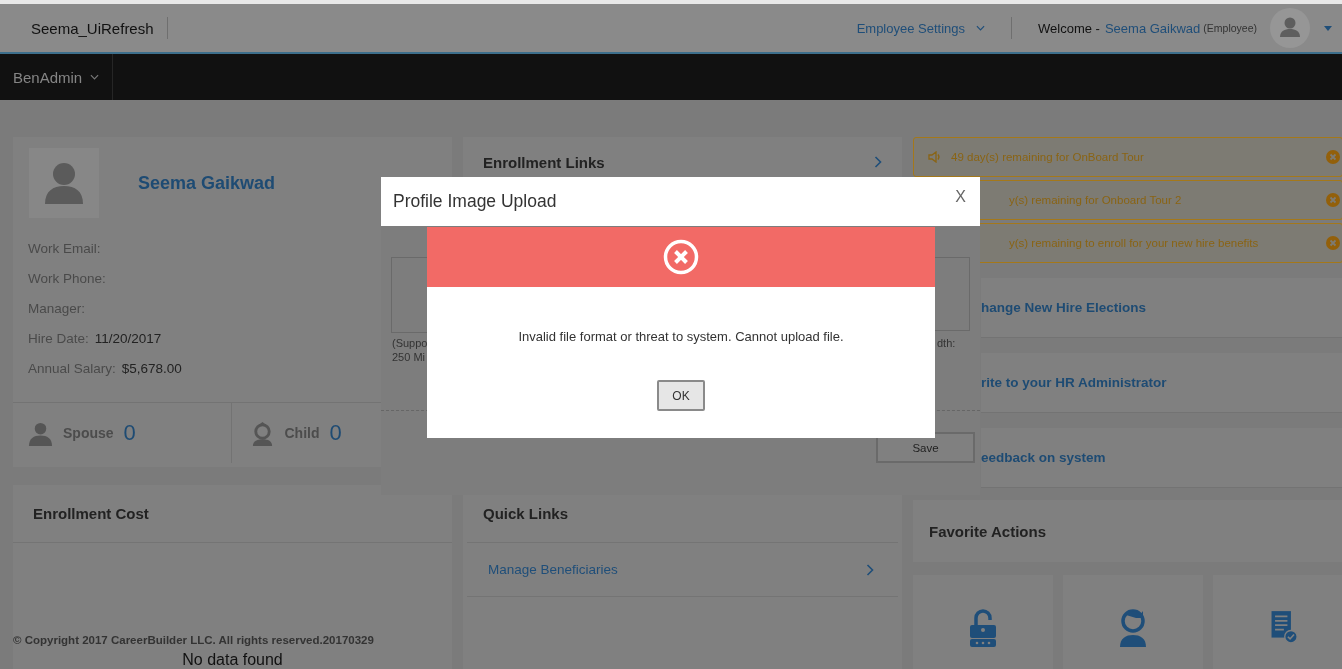 The image size is (1342, 669). I want to click on action-link-card: hange New Hire Elections, so click(1161, 308).